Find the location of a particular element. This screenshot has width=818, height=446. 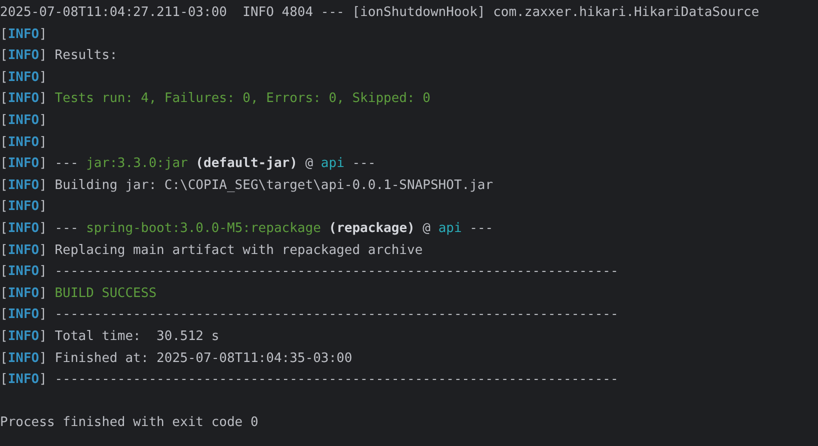

log-line: [INFO] Tests run: 4, Failures: 0, Errors: 0, Skipped: 0 is located at coordinates (215, 99).